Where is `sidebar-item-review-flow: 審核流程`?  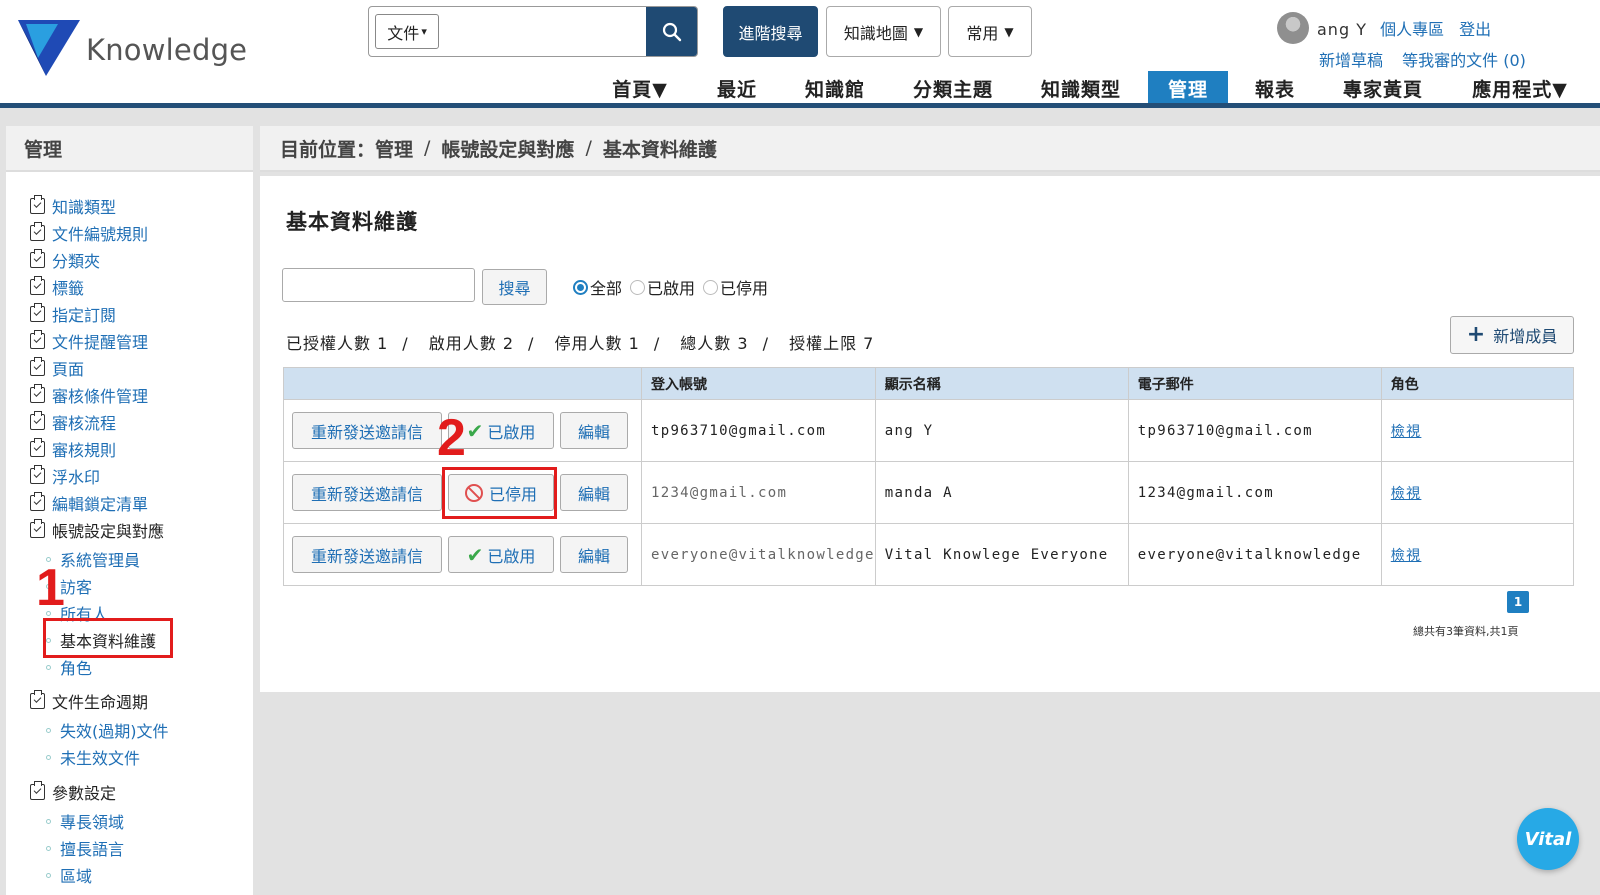 sidebar-item-review-flow: 審核流程 is located at coordinates (73, 422).